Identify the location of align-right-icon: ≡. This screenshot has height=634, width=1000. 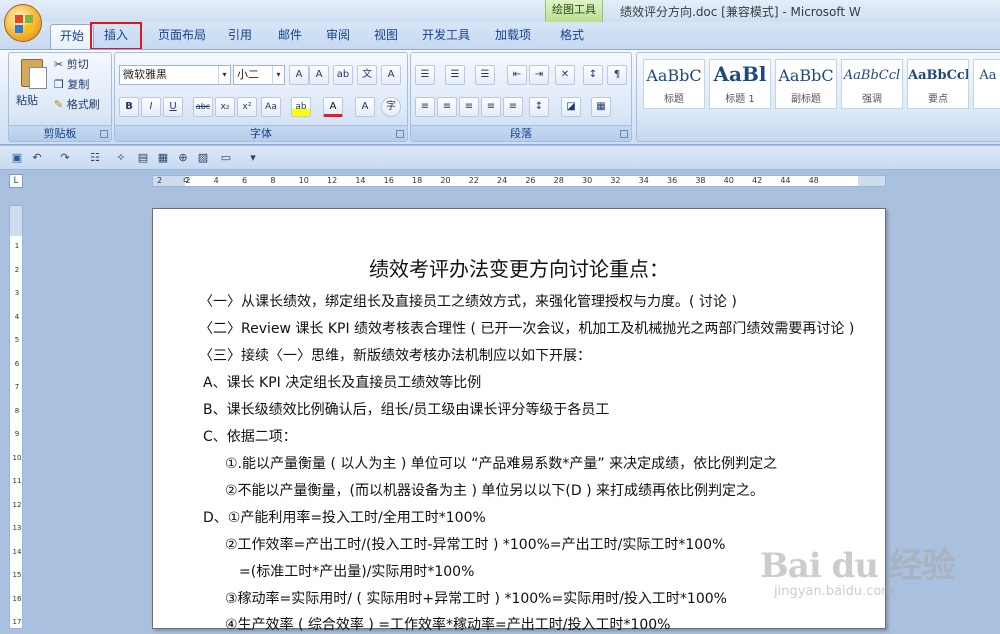
(469, 107).